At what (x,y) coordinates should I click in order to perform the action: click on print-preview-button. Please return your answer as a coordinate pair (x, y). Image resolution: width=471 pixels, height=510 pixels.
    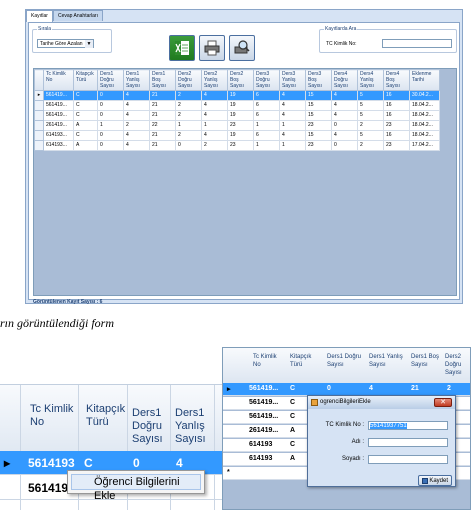
    Looking at the image, I should click on (242, 48).